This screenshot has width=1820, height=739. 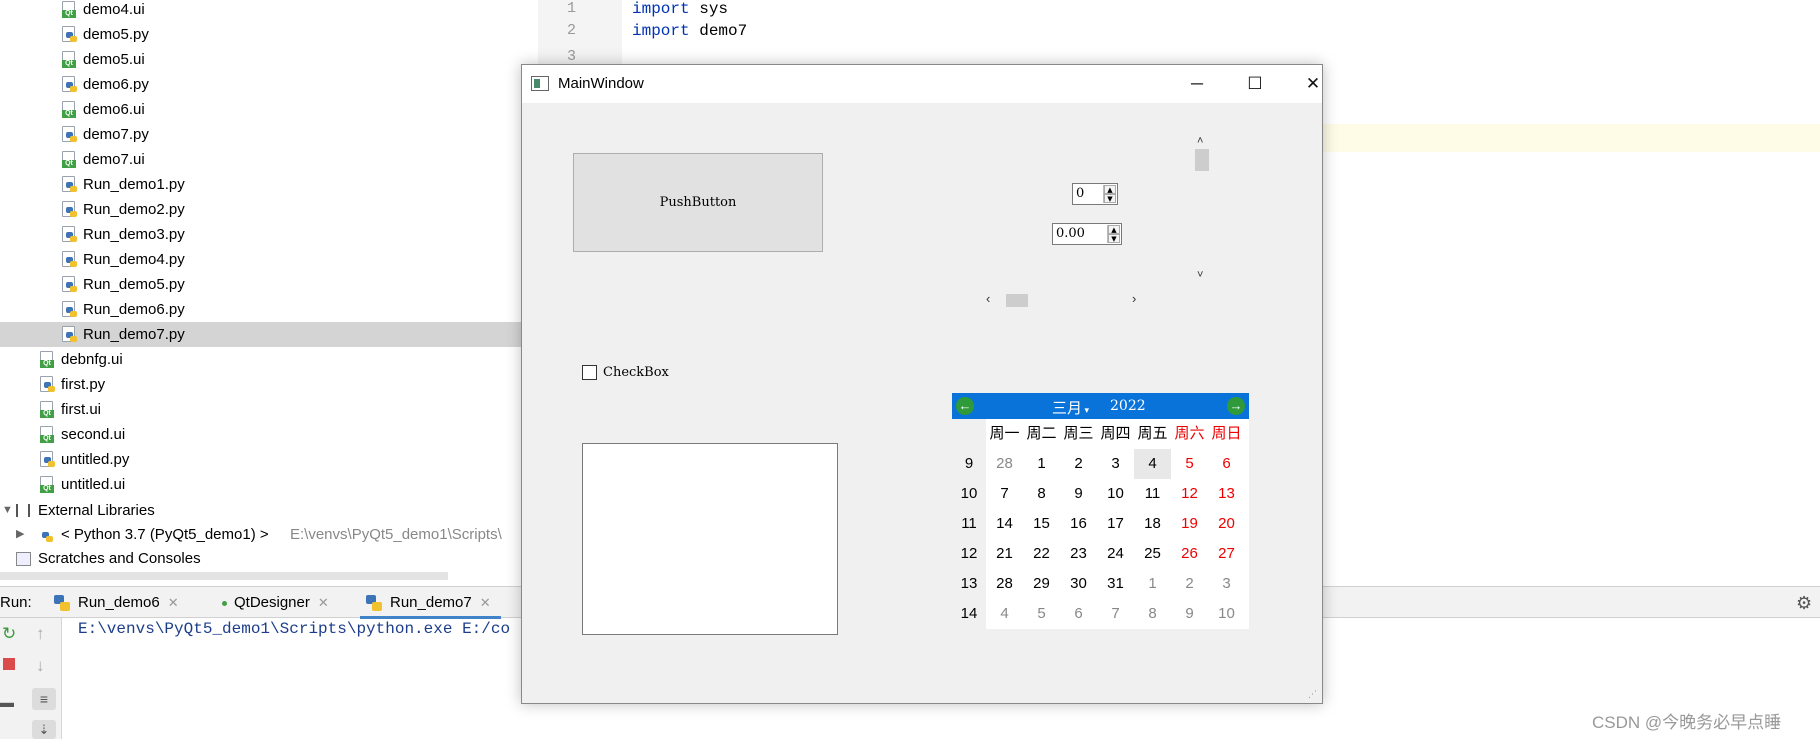 What do you see at coordinates (1115, 554) in the screenshot?
I see `calendar-day: 24` at bounding box center [1115, 554].